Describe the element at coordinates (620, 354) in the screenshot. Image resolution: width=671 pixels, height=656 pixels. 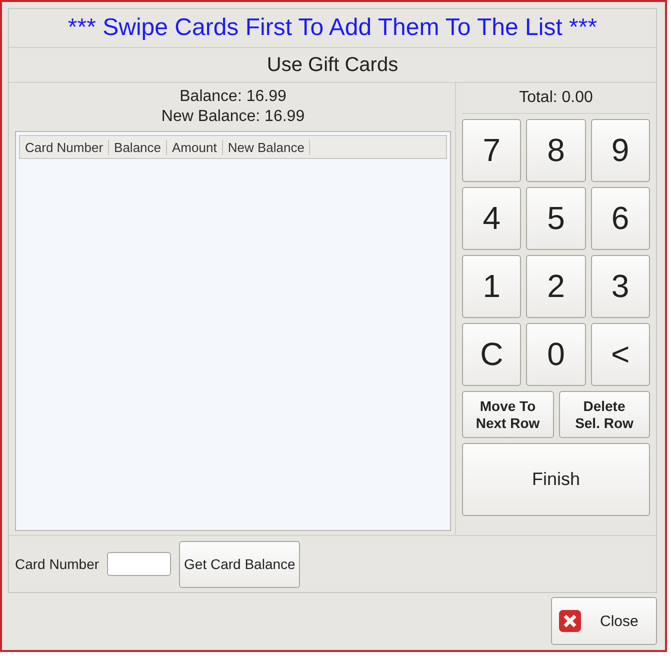
I see `keypad-button: <` at that location.